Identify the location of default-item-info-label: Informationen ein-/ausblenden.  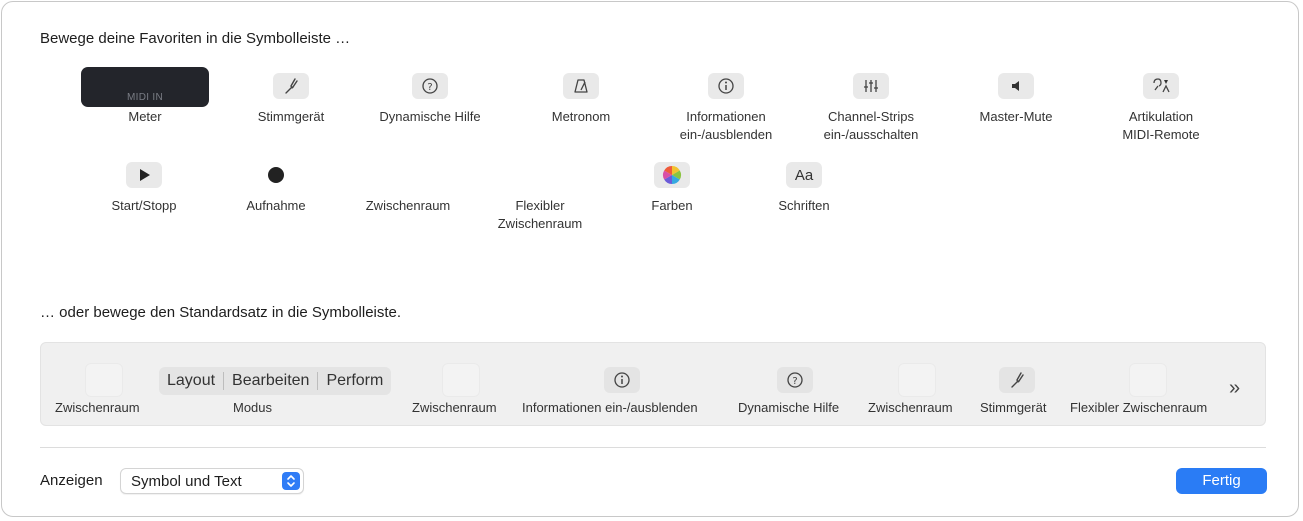
(610, 407).